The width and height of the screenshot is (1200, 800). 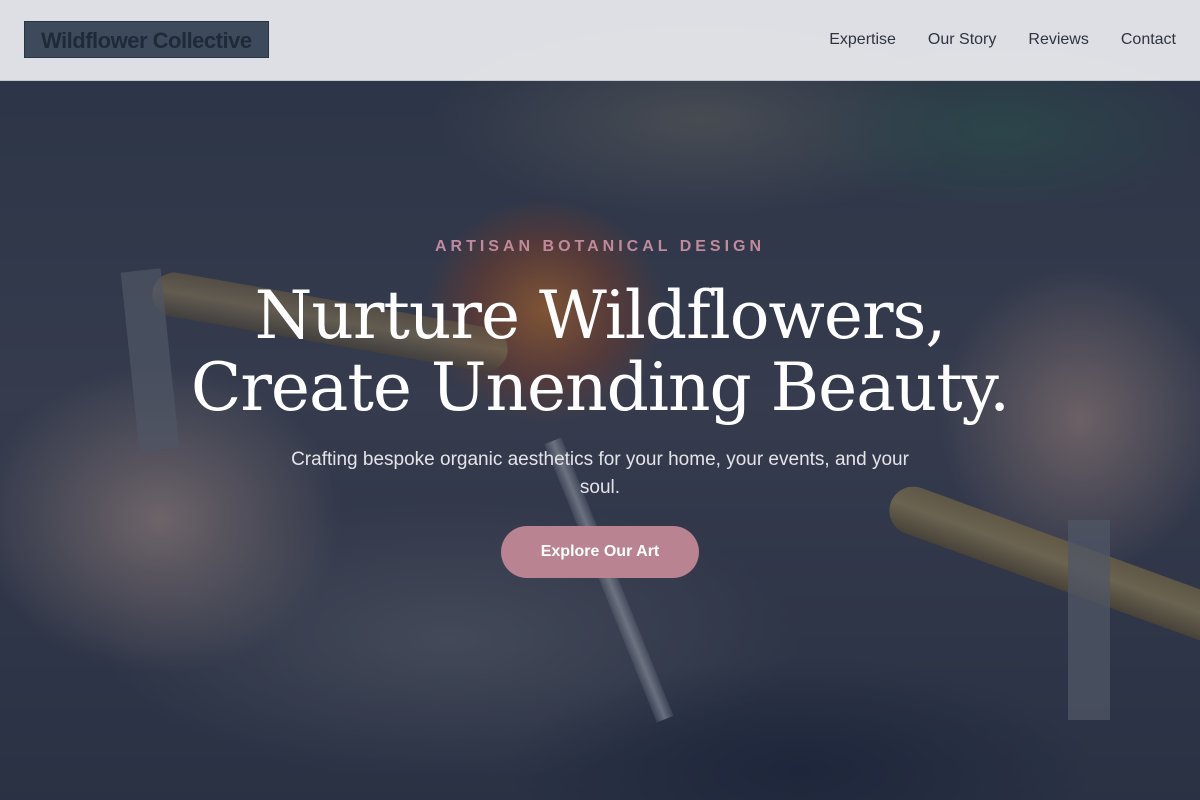 I want to click on hero-eyebrow: ARTISAN BOTANICAL DESIGN, so click(x=600, y=246).